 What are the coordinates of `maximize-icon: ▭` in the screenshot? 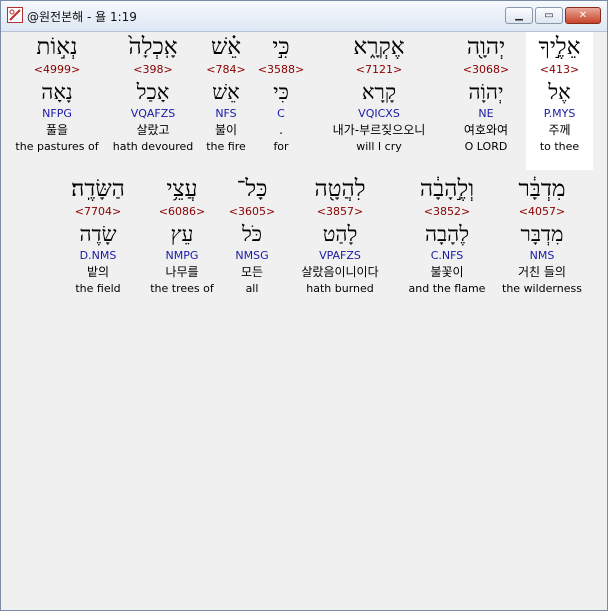 It's located at (549, 15).